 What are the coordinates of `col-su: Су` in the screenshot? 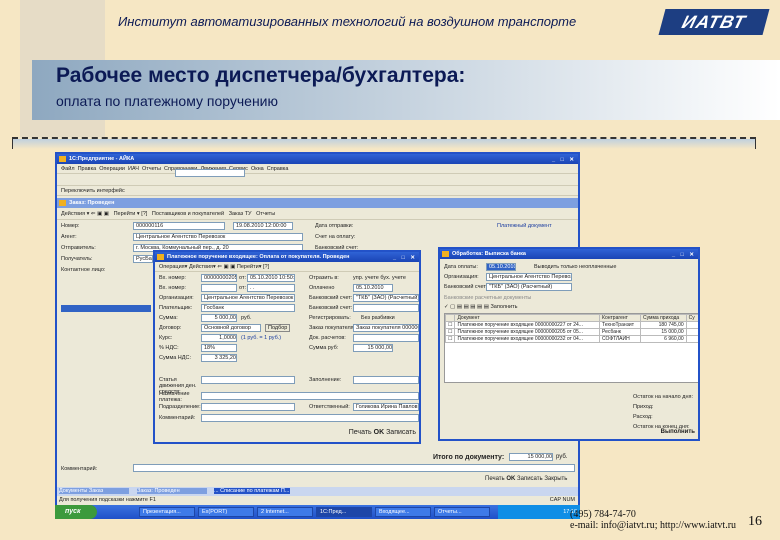 It's located at (691, 318).